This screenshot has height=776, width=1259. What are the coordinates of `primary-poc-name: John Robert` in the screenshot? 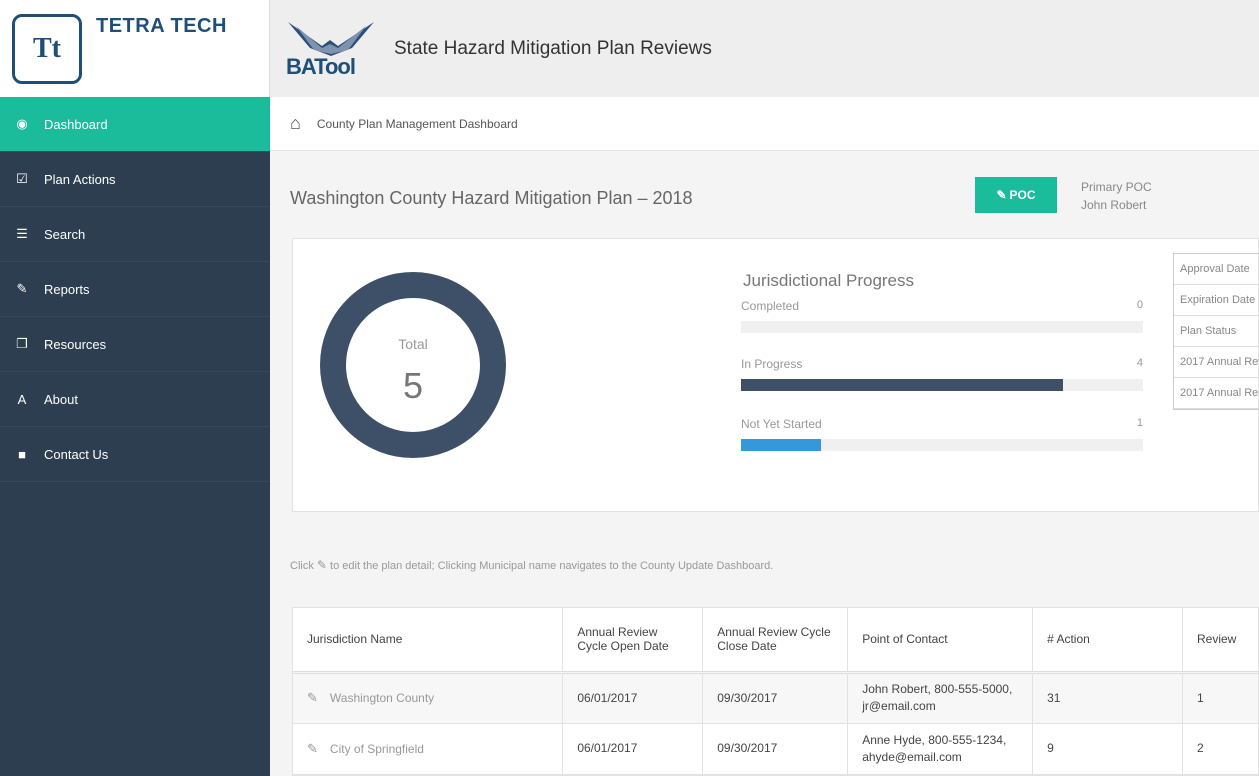 It's located at (1114, 205).